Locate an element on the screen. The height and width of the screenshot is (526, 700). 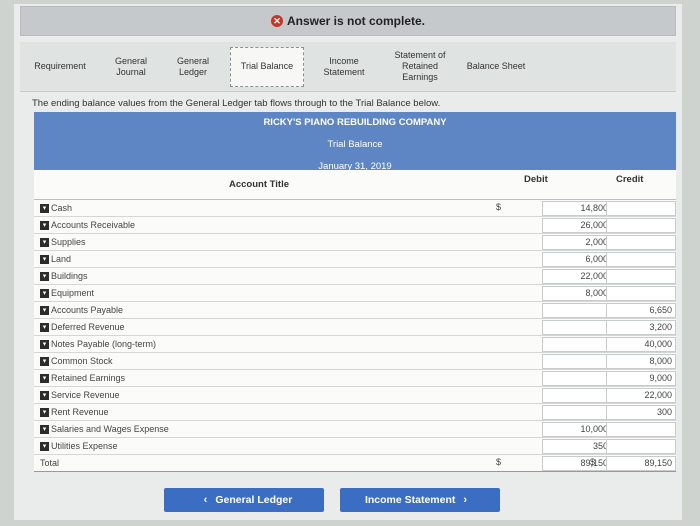
account-title: Deferred Revenue is located at coordinates (88, 327).